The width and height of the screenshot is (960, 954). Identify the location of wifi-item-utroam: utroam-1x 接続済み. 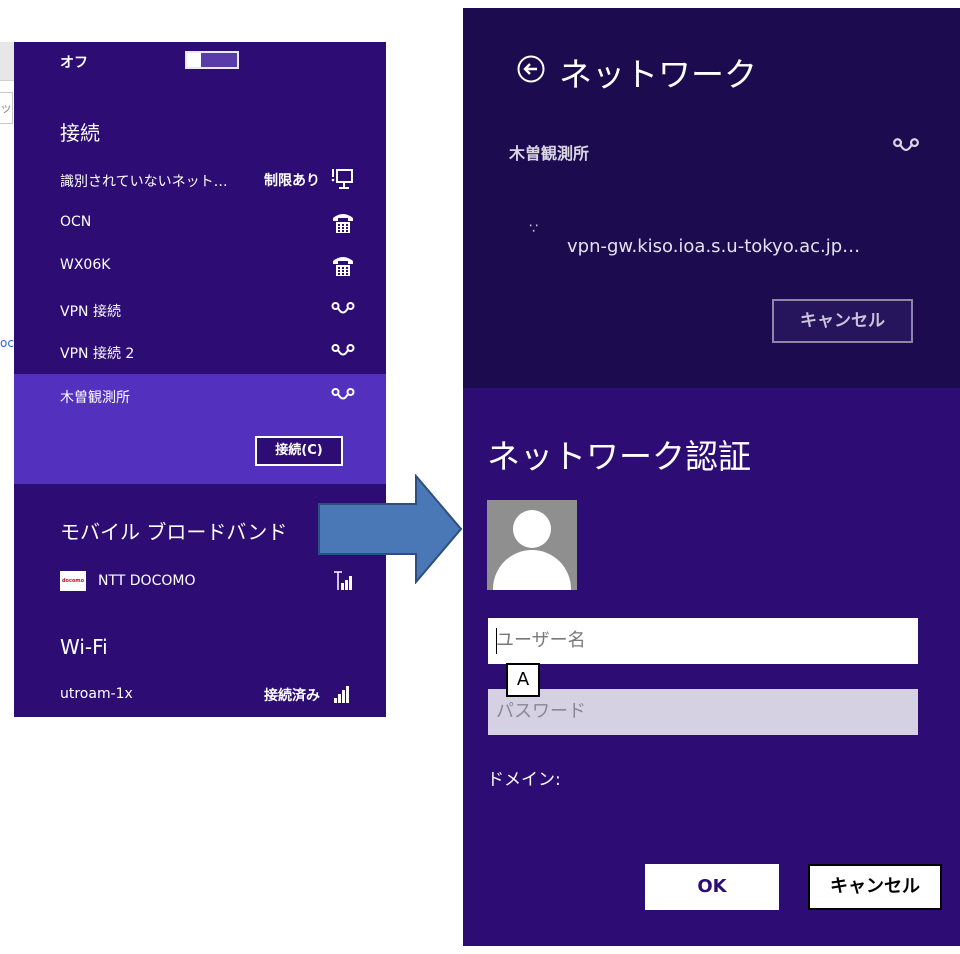
(200, 695).